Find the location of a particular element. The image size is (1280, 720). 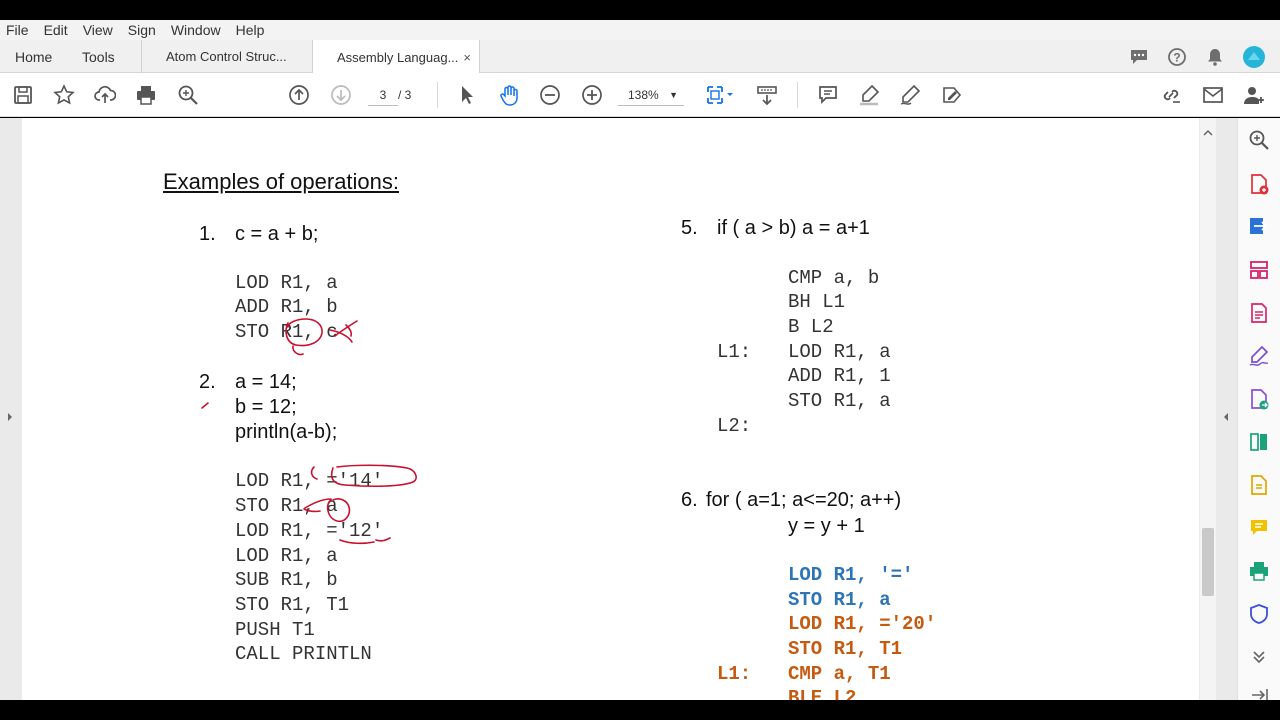

menu-sign: Sign is located at coordinates (142, 30).